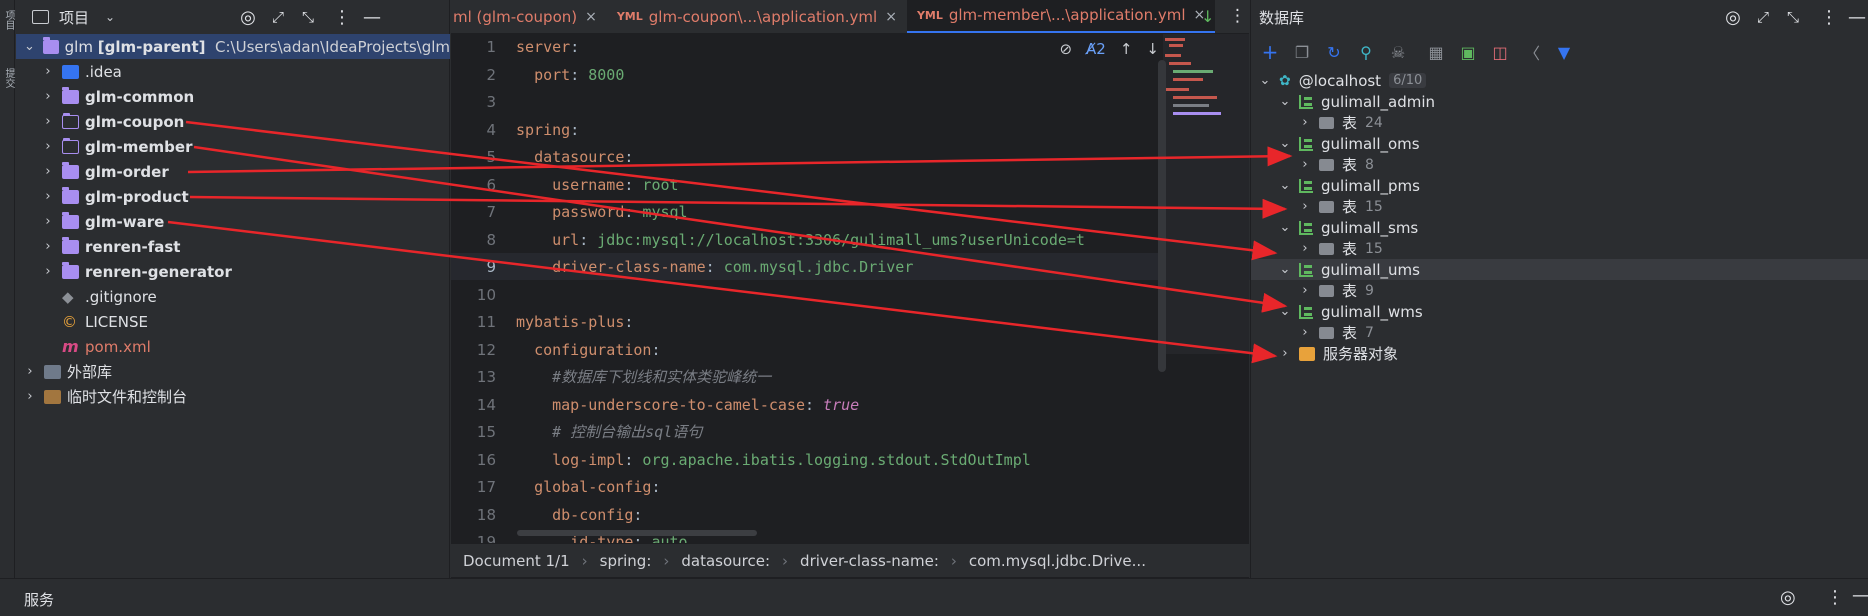  Describe the element at coordinates (233, 96) in the screenshot. I see `tree-item: › glm-common` at that location.